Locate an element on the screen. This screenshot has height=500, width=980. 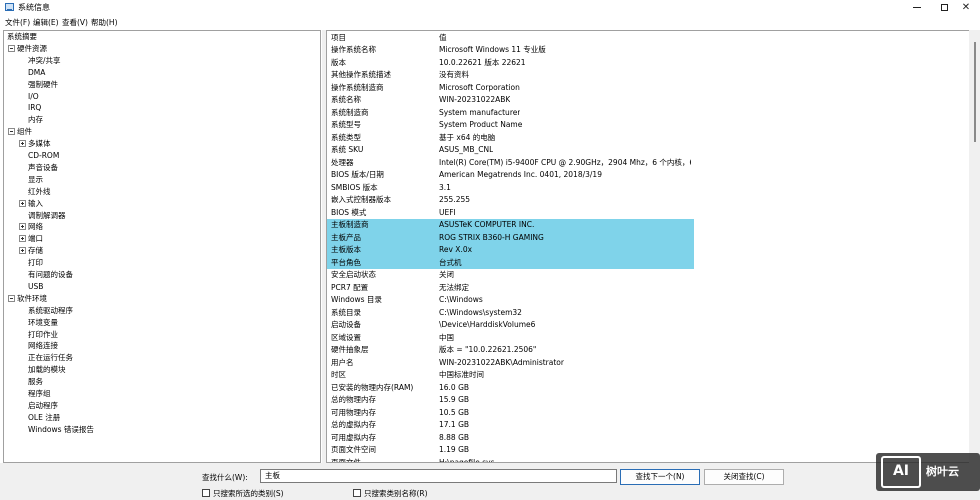
value-cell: \Device\HarddiskVolume6 is located at coordinates (487, 324).